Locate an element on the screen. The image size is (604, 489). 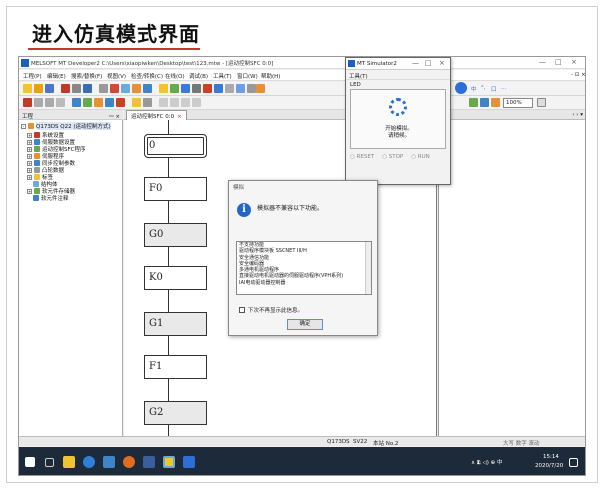
ladder-icon is located at coordinates (27, 102).